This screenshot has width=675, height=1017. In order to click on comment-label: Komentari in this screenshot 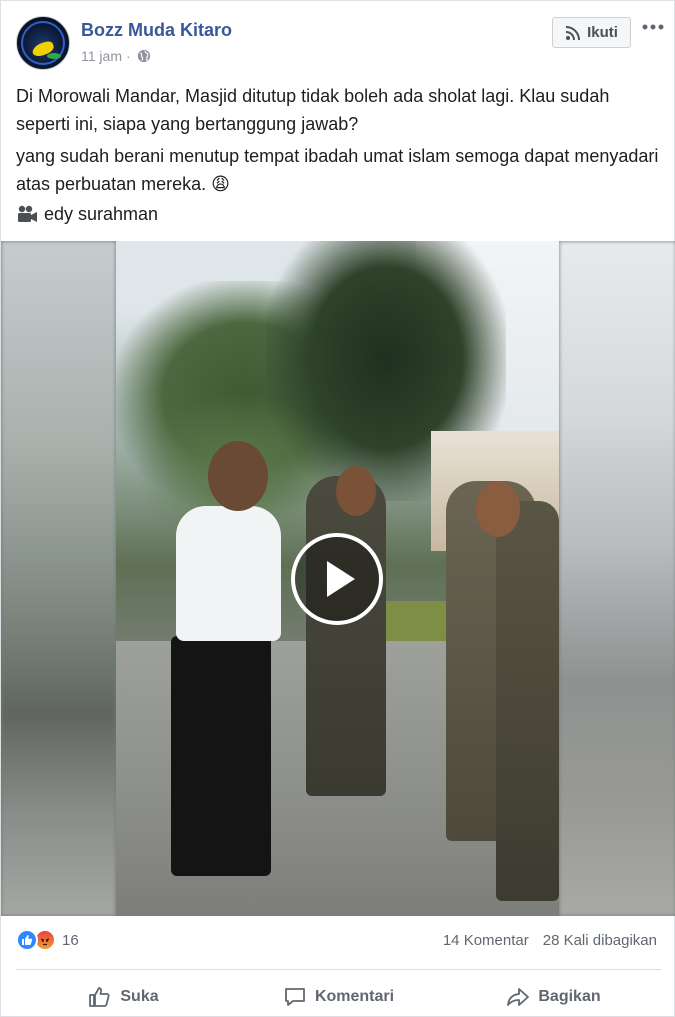, I will do `click(354, 996)`.